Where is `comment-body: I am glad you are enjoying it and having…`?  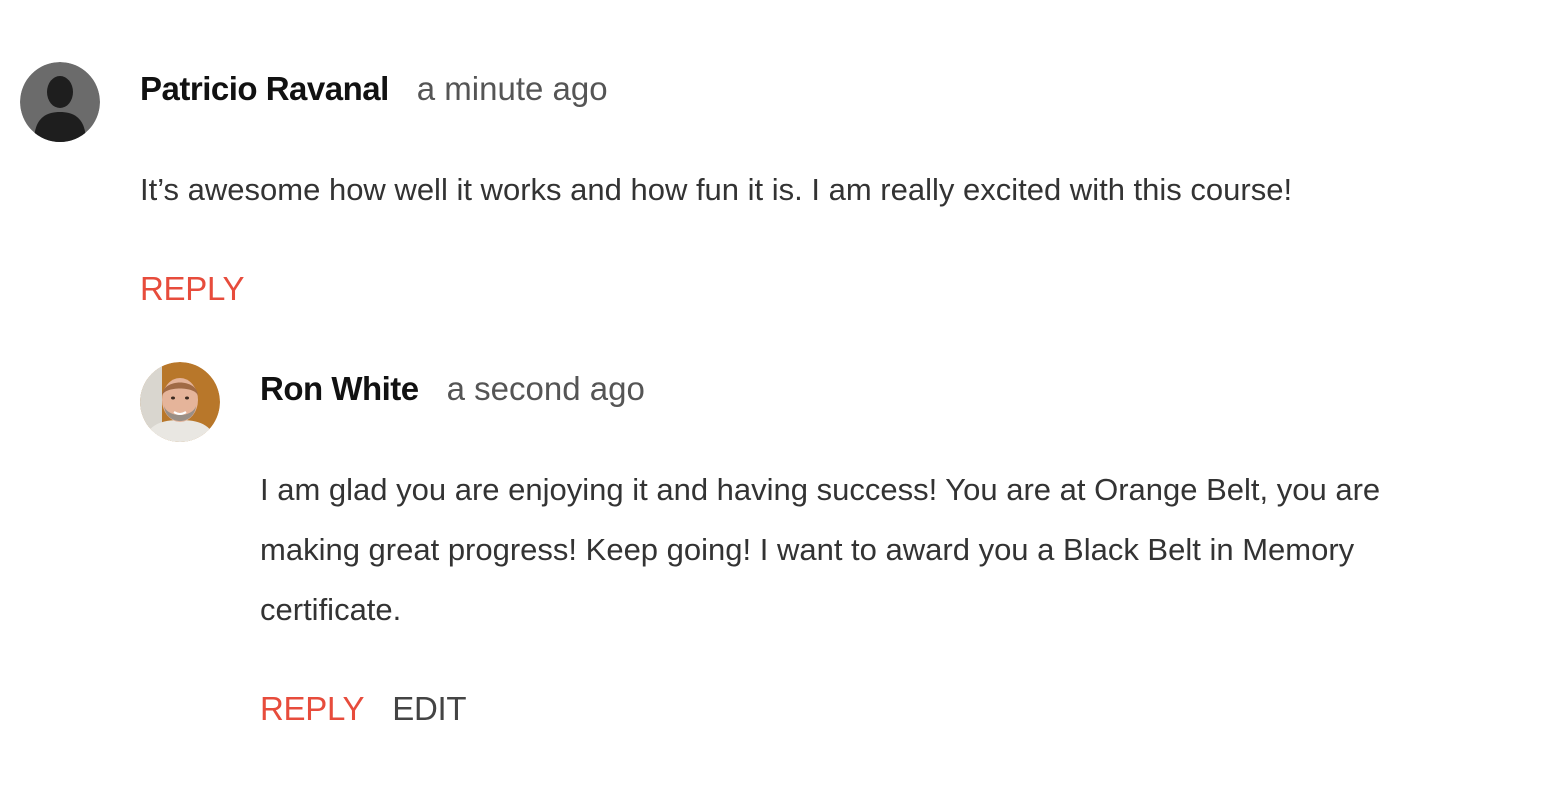 comment-body: I am glad you are enjoying it and having… is located at coordinates (820, 549).